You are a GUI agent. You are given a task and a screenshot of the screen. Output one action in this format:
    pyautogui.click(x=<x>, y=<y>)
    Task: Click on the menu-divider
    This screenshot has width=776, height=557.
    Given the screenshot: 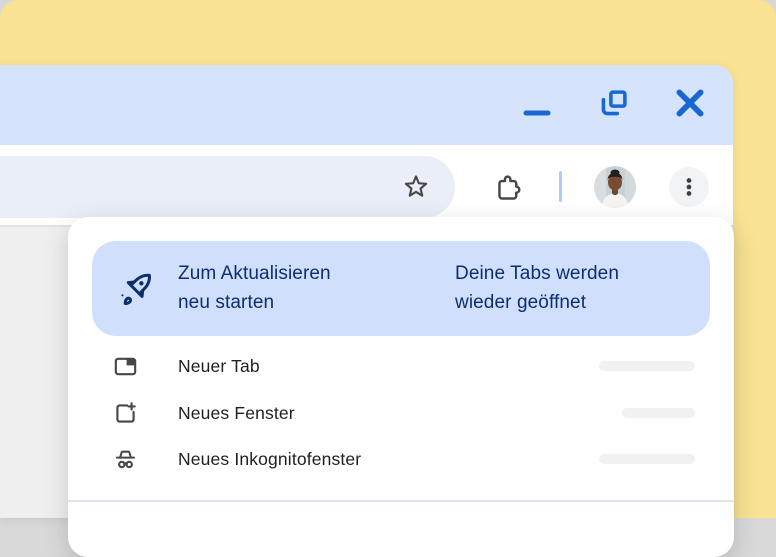 What is the action you would take?
    pyautogui.click(x=401, y=501)
    